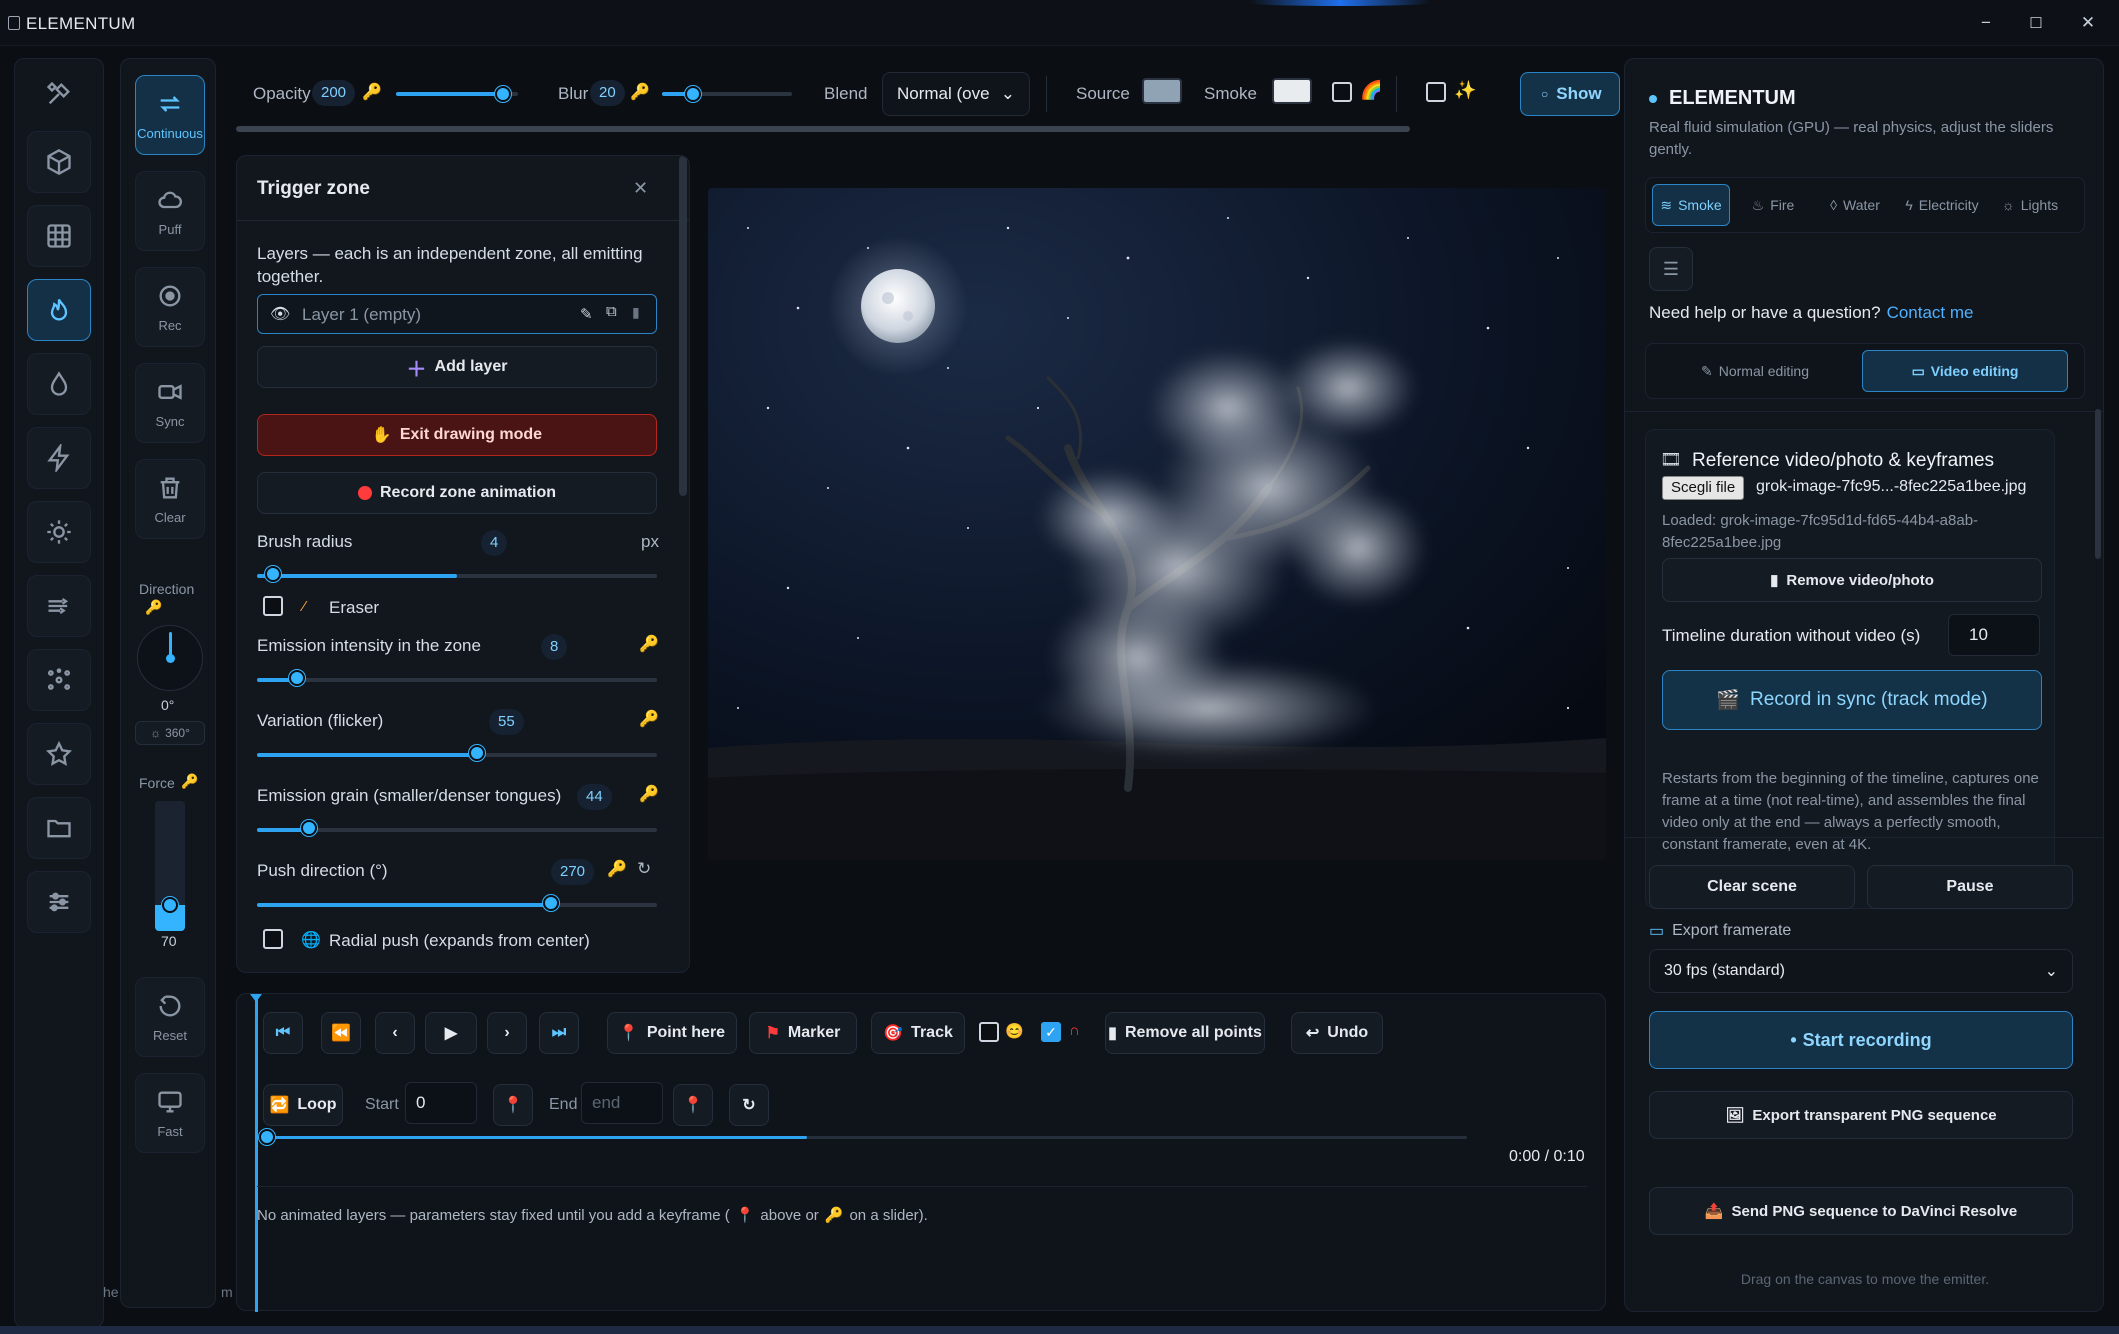 This screenshot has height=1334, width=2119. Describe the element at coordinates (586, 314) in the screenshot. I see `pencil-icon: ✎` at that location.